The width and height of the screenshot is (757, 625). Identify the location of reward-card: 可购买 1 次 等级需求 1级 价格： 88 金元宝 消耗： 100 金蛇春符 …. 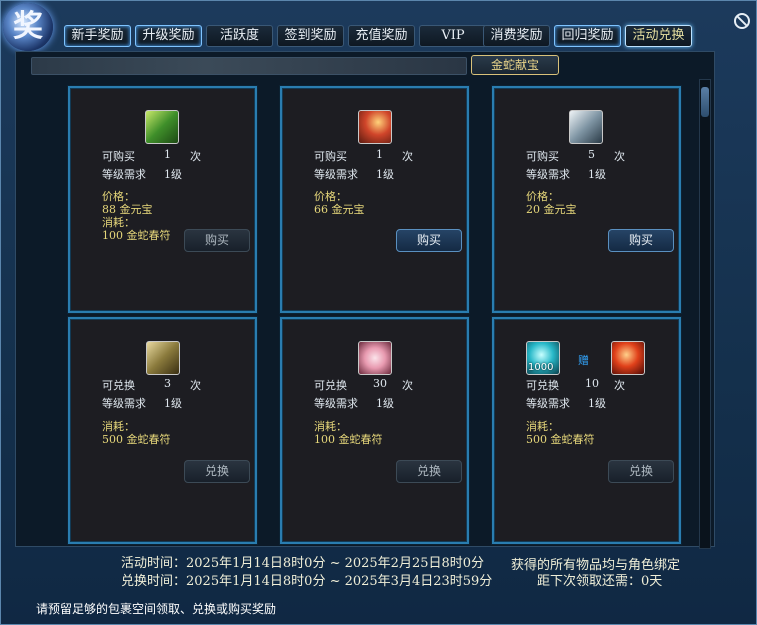
(162, 199).